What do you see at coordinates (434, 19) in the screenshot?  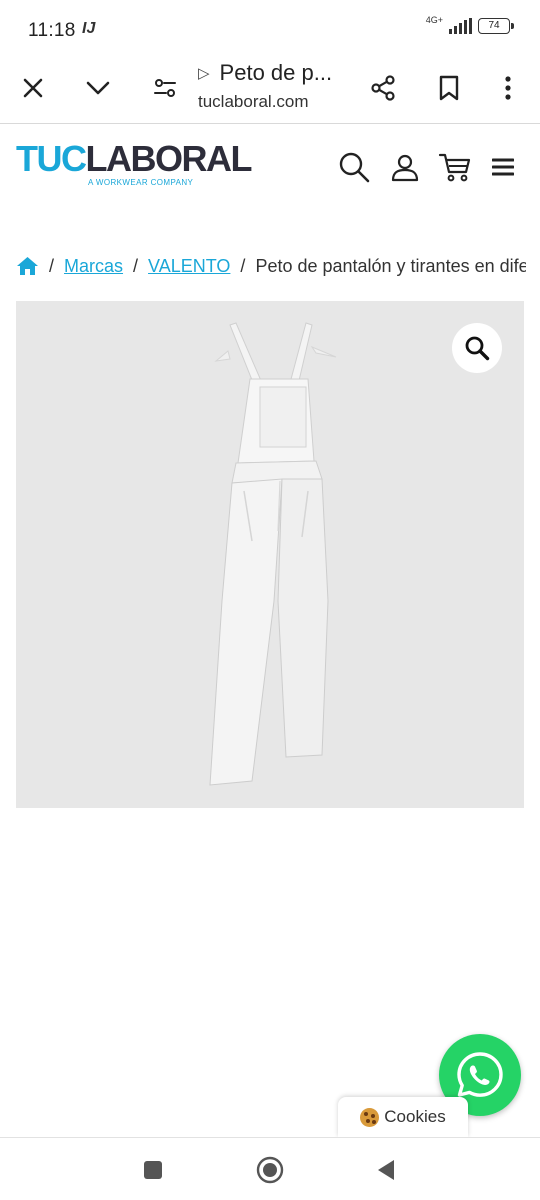 I see `network-type: 4G+` at bounding box center [434, 19].